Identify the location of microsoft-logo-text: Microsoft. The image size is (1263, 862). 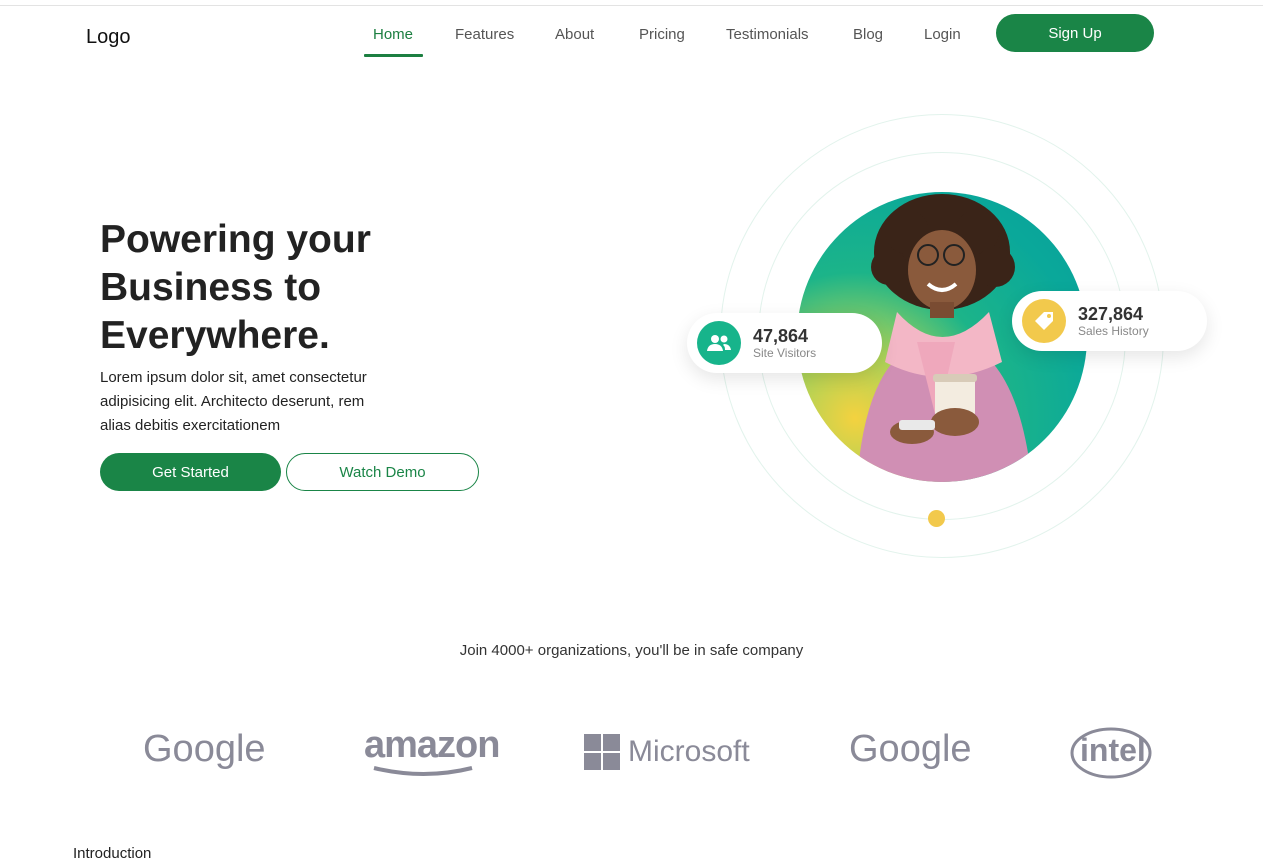
(689, 751).